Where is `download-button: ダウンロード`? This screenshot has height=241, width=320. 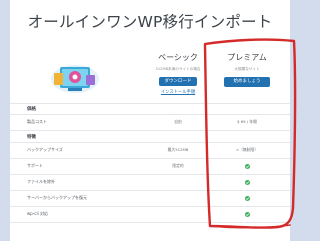
download-button: ダウンロード is located at coordinates (178, 81).